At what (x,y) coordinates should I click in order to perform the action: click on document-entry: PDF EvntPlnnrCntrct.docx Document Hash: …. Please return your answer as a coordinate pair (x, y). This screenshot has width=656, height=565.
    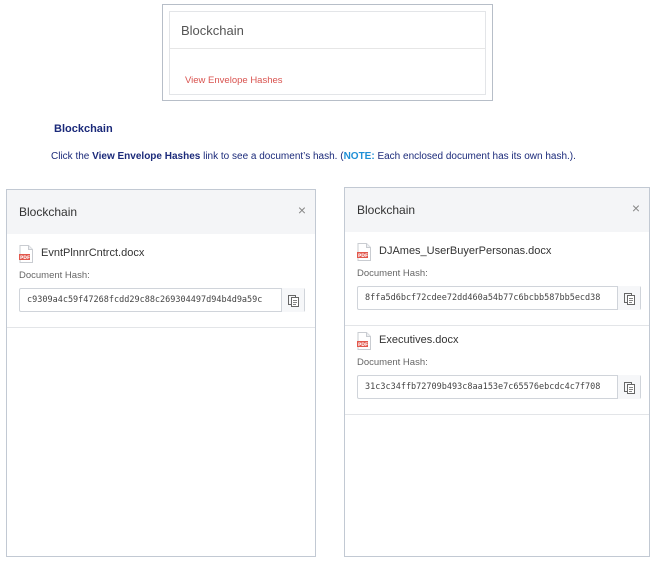
    Looking at the image, I should click on (161, 287).